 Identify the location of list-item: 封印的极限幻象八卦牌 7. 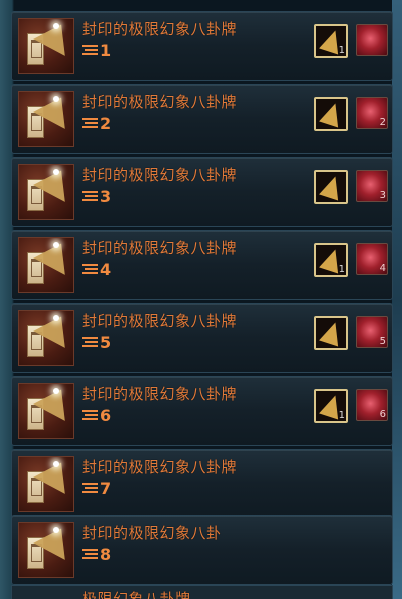
(202, 484).